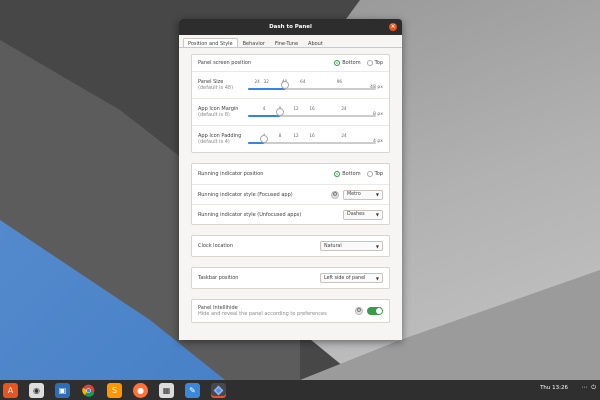 Image resolution: width=600 pixels, height=400 pixels. What do you see at coordinates (250, 214) in the screenshot?
I see `unfocused-style-label: Running indicator style (Unfocused apps)` at bounding box center [250, 214].